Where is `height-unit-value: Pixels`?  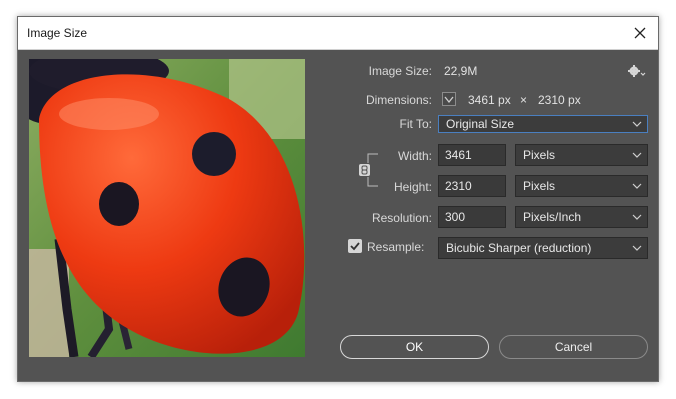 height-unit-value: Pixels is located at coordinates (539, 186).